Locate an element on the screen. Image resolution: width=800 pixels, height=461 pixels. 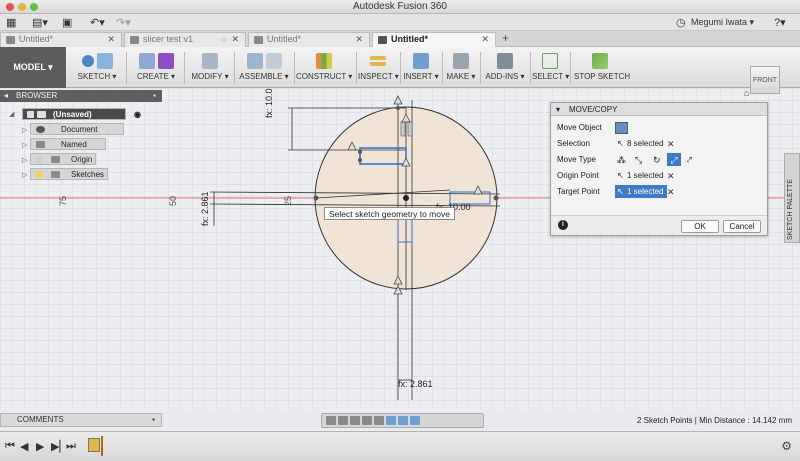
point-to-position-icon: ⤤ is located at coordinates (689, 160).